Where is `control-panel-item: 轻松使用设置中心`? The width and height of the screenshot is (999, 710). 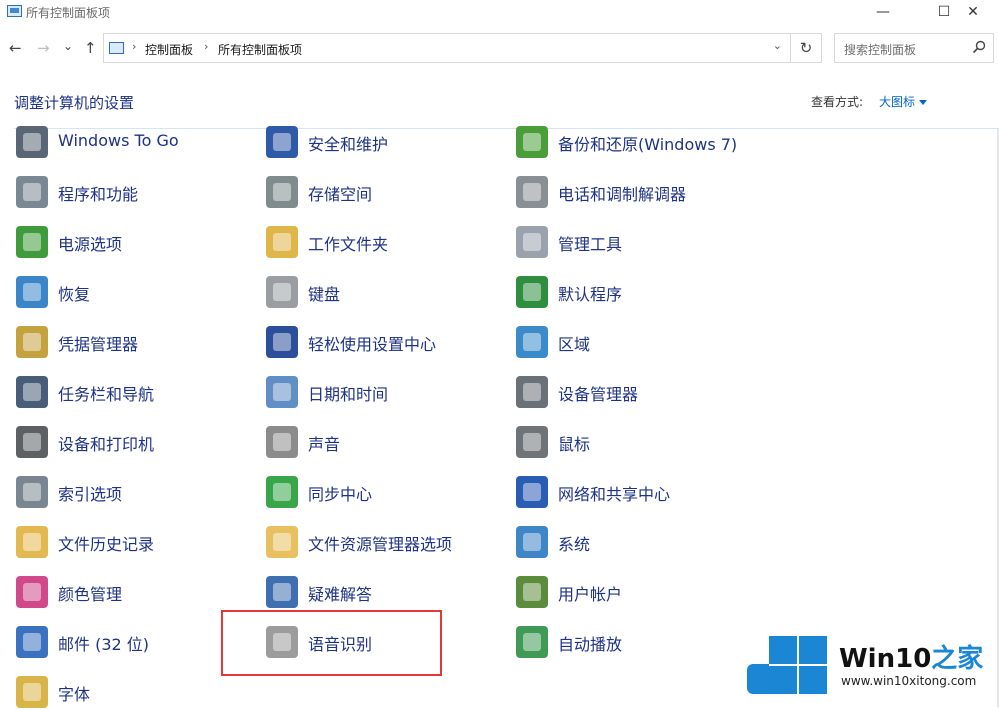 control-panel-item: 轻松使用设置中心 is located at coordinates (386, 342).